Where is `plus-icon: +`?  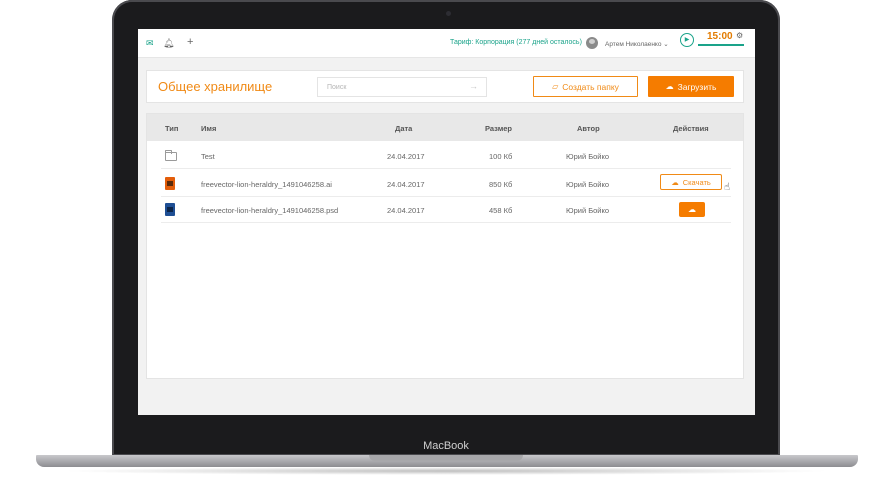
plus-icon: + is located at coordinates (190, 42).